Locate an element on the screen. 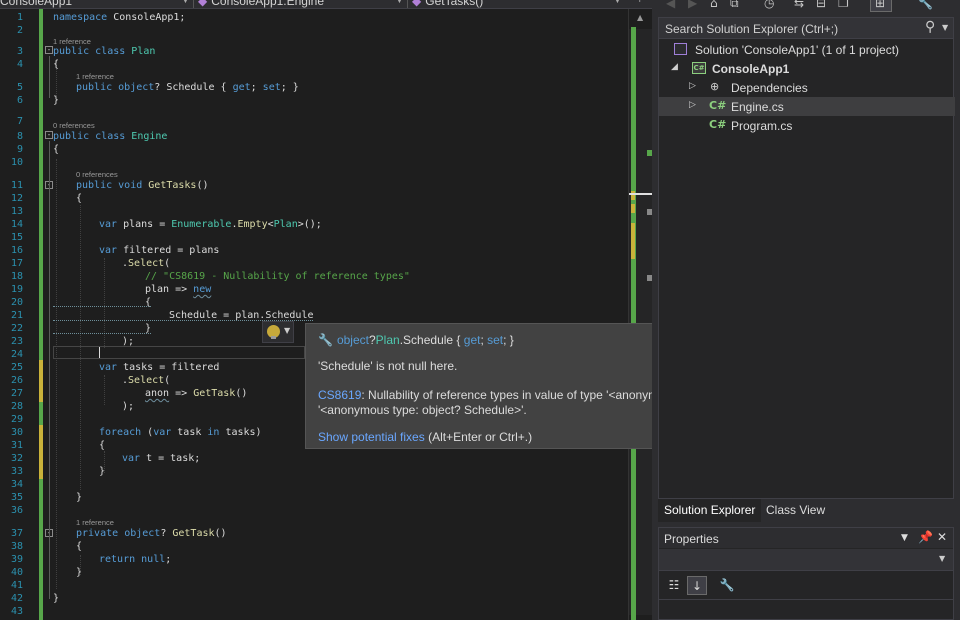  code-line: public void GetTasks() is located at coordinates (142, 185).